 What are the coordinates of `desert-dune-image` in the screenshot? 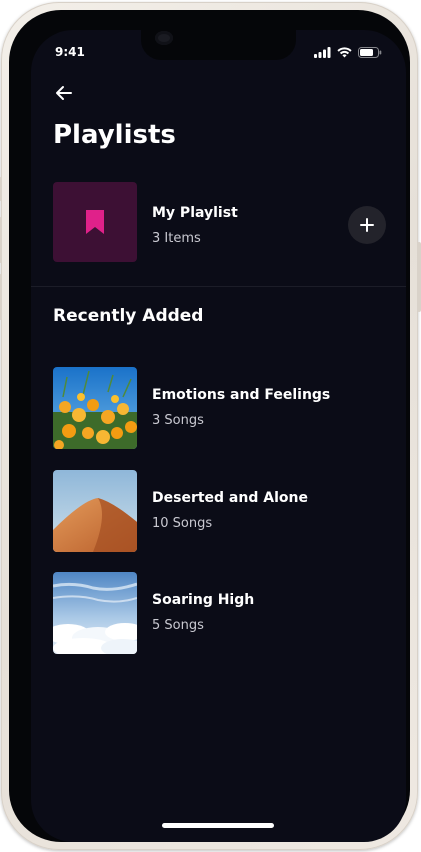 It's located at (95, 511).